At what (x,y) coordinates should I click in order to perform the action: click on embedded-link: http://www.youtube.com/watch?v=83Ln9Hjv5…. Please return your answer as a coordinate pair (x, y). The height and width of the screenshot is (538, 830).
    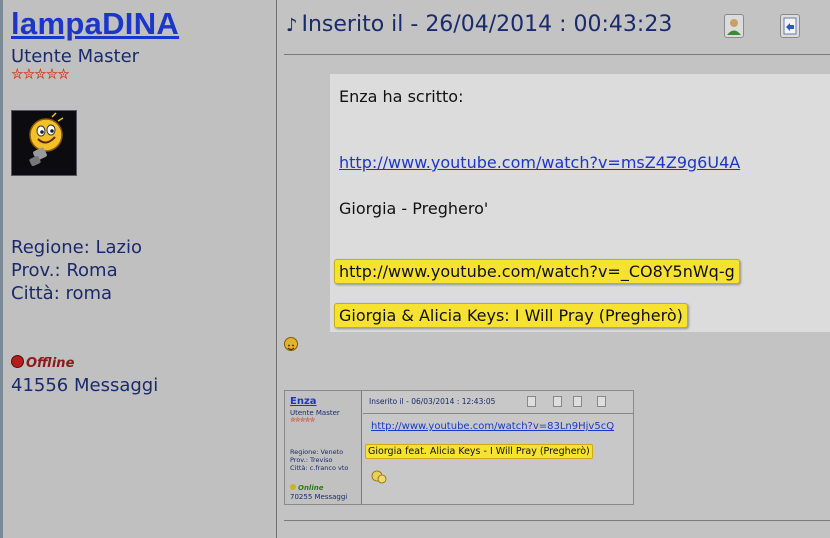
    Looking at the image, I should click on (493, 426).